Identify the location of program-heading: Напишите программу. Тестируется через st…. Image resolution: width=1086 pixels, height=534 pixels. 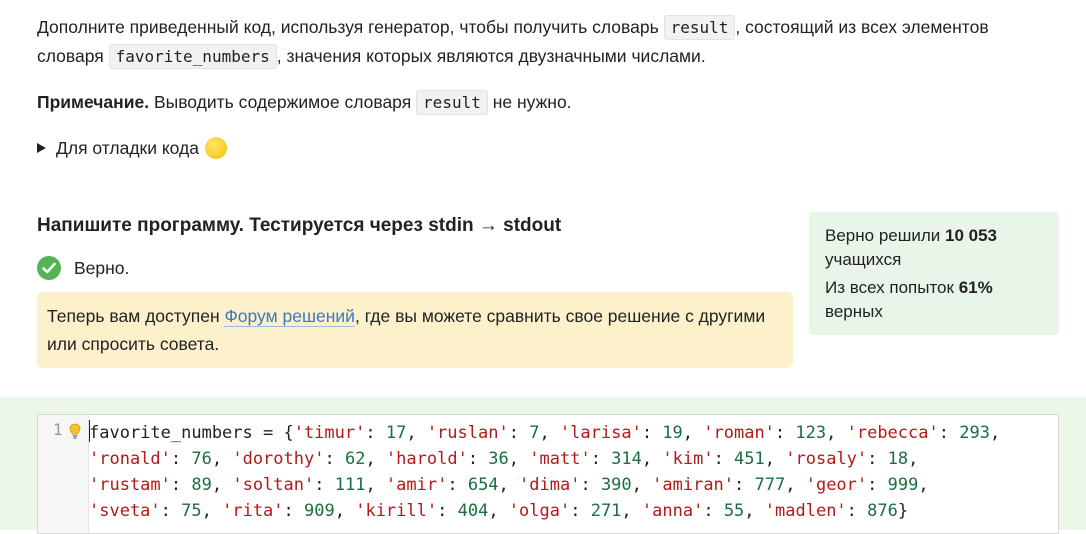
(299, 225).